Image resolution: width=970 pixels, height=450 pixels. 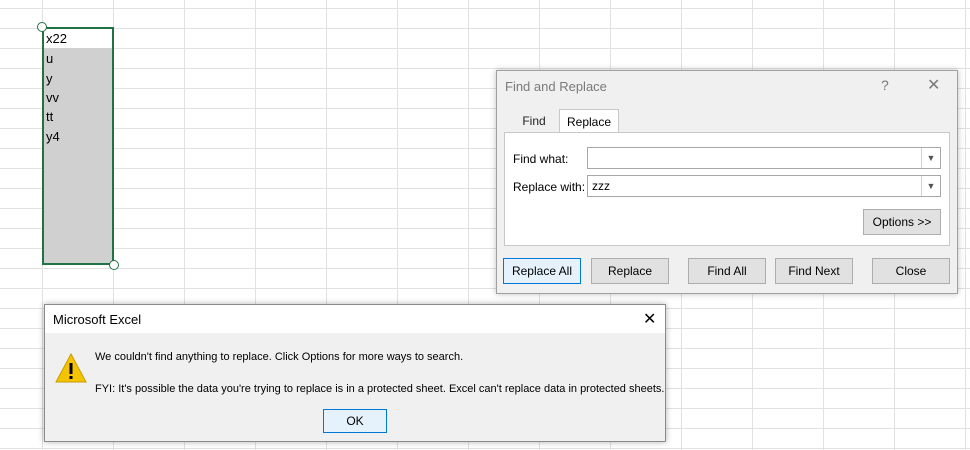 I want to click on ok-button: OK, so click(x=355, y=421).